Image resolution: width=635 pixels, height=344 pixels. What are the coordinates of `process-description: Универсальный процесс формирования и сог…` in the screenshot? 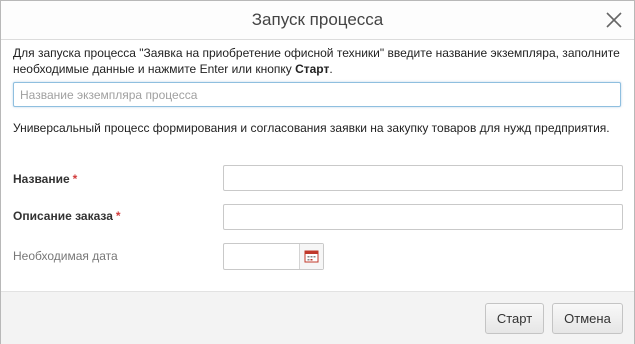 It's located at (311, 128).